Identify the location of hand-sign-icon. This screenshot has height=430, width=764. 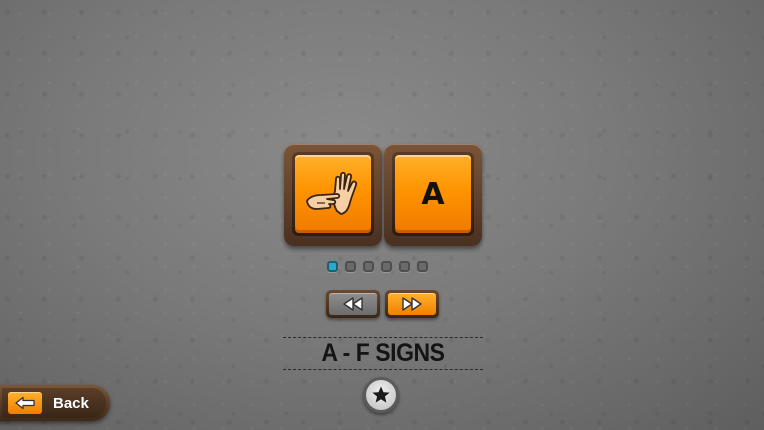
(332, 193).